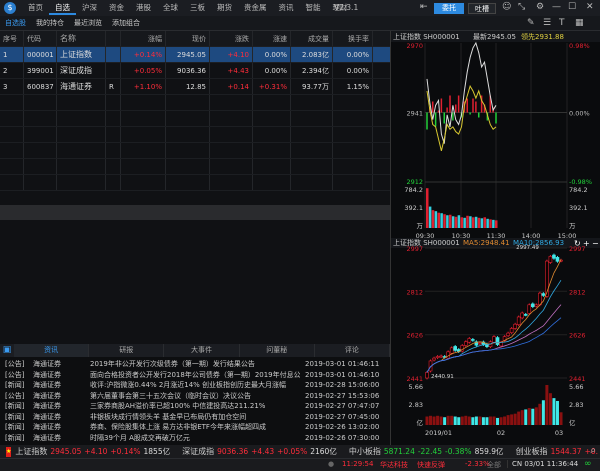 The image size is (600, 471). What do you see at coordinates (7, 350) in the screenshot?
I see `panel-toggle-icon: ▣` at bounding box center [7, 350].